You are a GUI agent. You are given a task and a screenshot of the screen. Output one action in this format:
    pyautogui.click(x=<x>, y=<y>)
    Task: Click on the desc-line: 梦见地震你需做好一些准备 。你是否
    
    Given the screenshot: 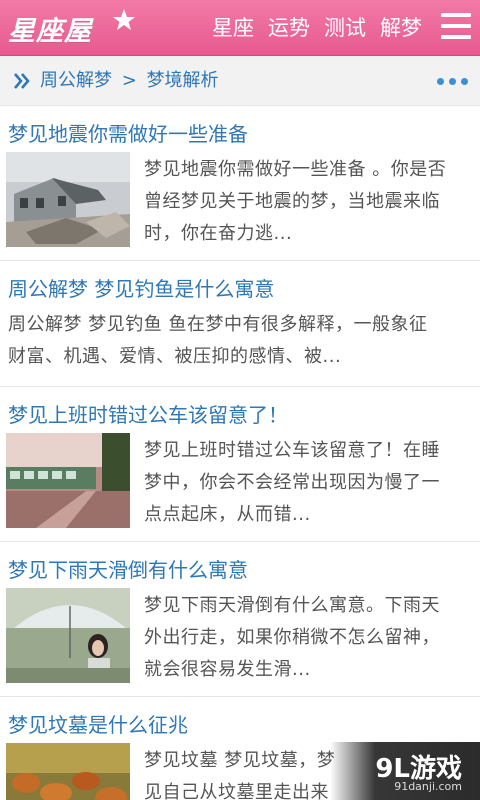 What is the action you would take?
    pyautogui.click(x=295, y=169)
    